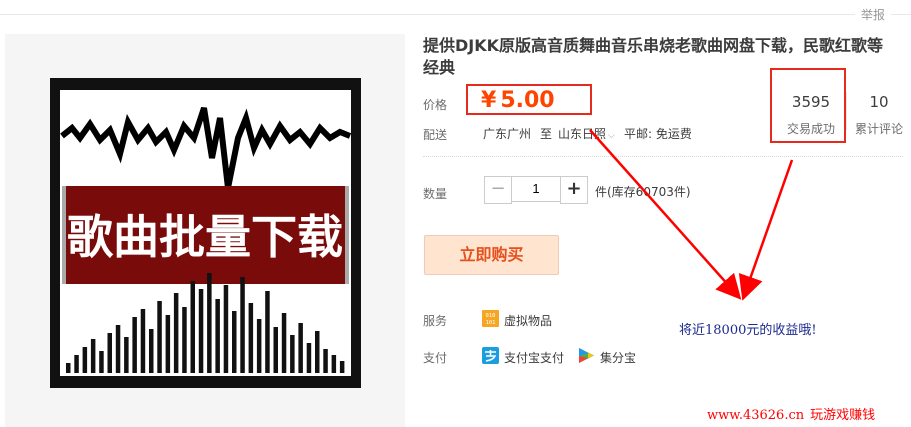 This screenshot has height=427, width=911. What do you see at coordinates (205, 237) in the screenshot?
I see `banner-text: 歌曲批量下载` at bounding box center [205, 237].